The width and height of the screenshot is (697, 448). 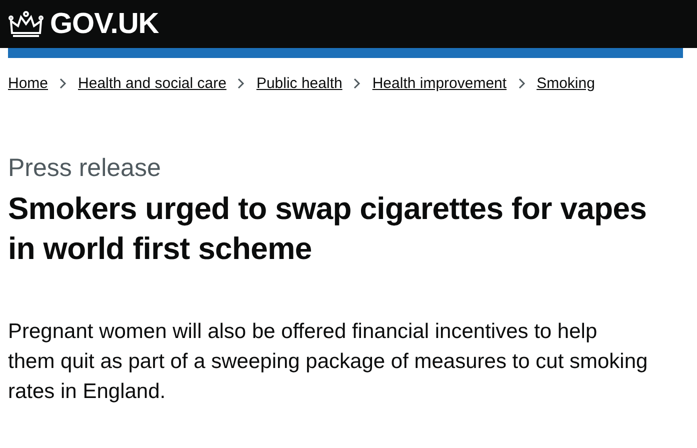 What do you see at coordinates (299, 83) in the screenshot?
I see `breadcrumb-link: Public health` at bounding box center [299, 83].